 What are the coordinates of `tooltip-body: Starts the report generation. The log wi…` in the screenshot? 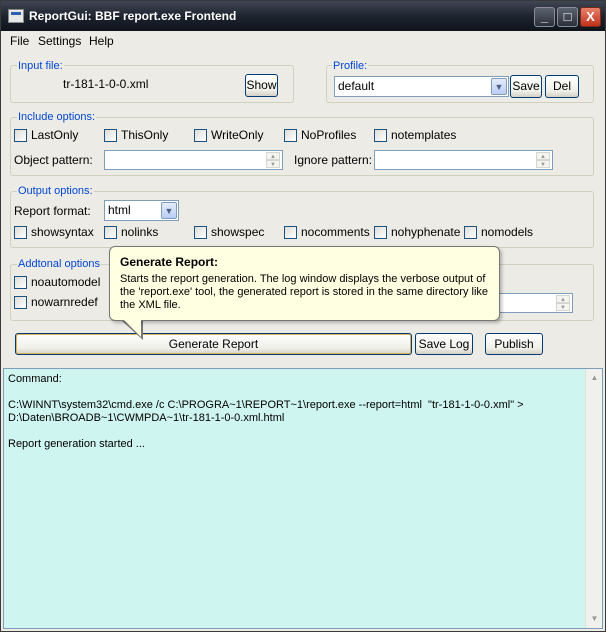 It's located at (304, 292).